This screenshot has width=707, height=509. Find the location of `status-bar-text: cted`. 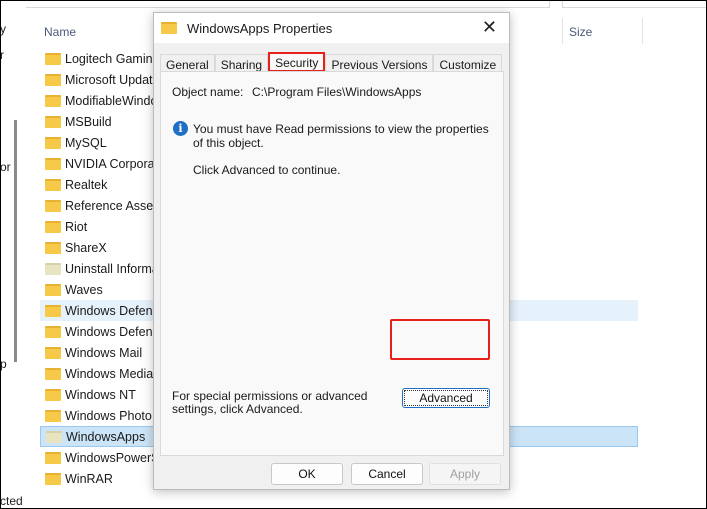

status-bar-text: cted is located at coordinates (11, 501).